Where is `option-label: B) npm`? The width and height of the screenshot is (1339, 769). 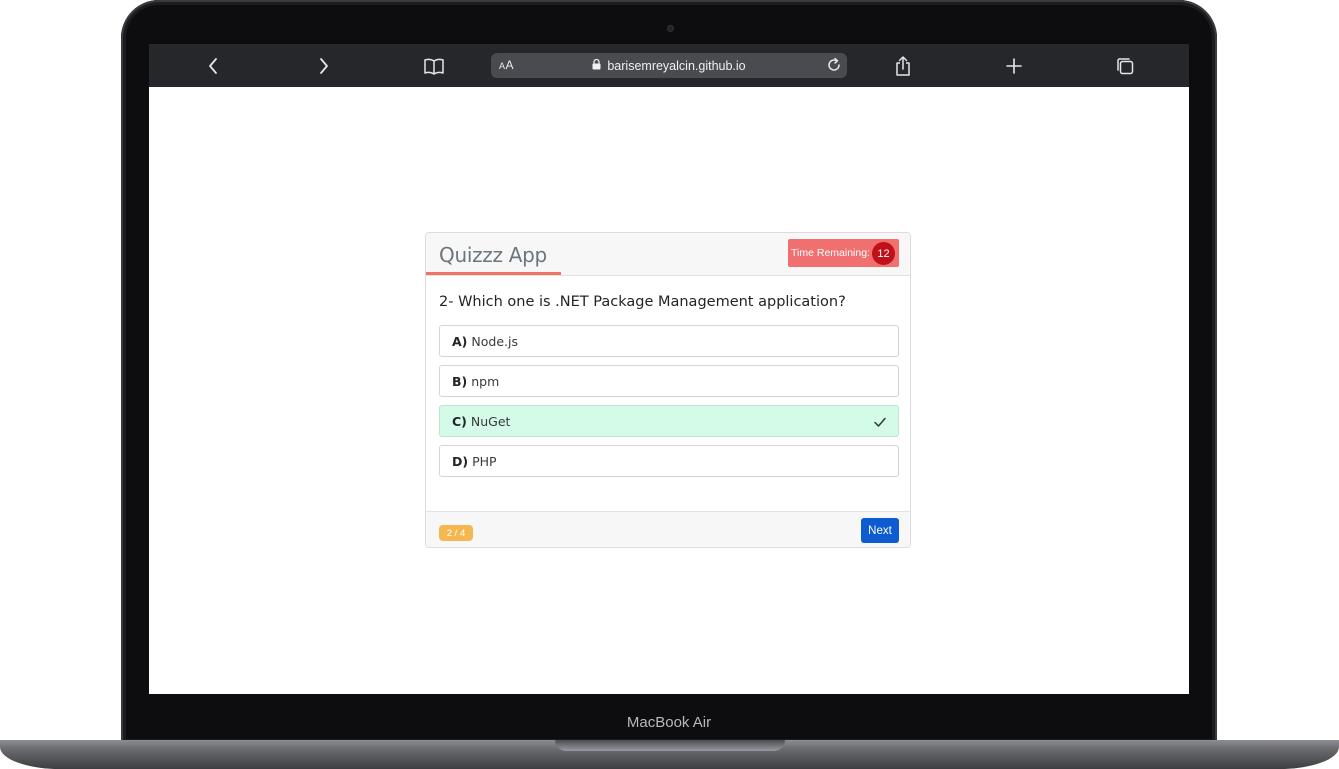 option-label: B) npm is located at coordinates (475, 381).